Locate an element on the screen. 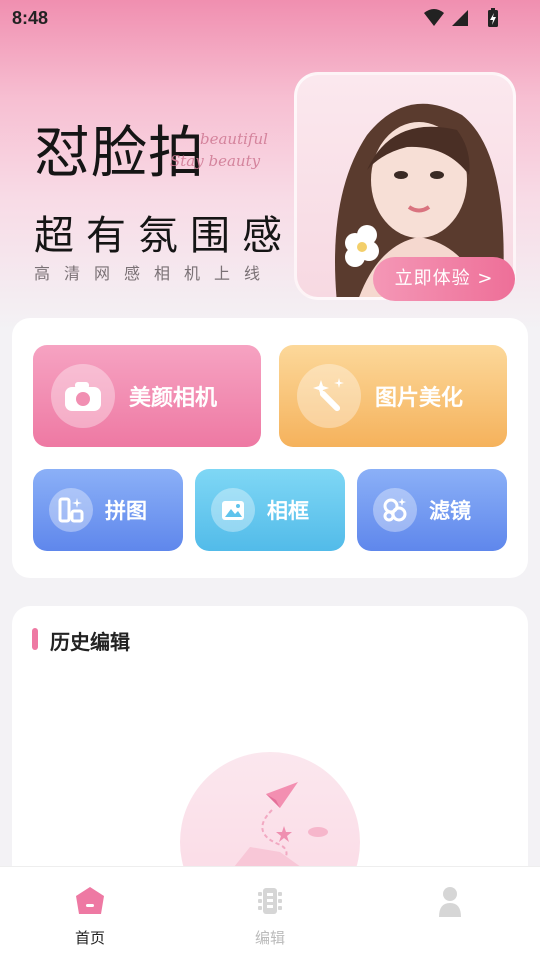  nav-edit: 编辑 is located at coordinates (270, 913).